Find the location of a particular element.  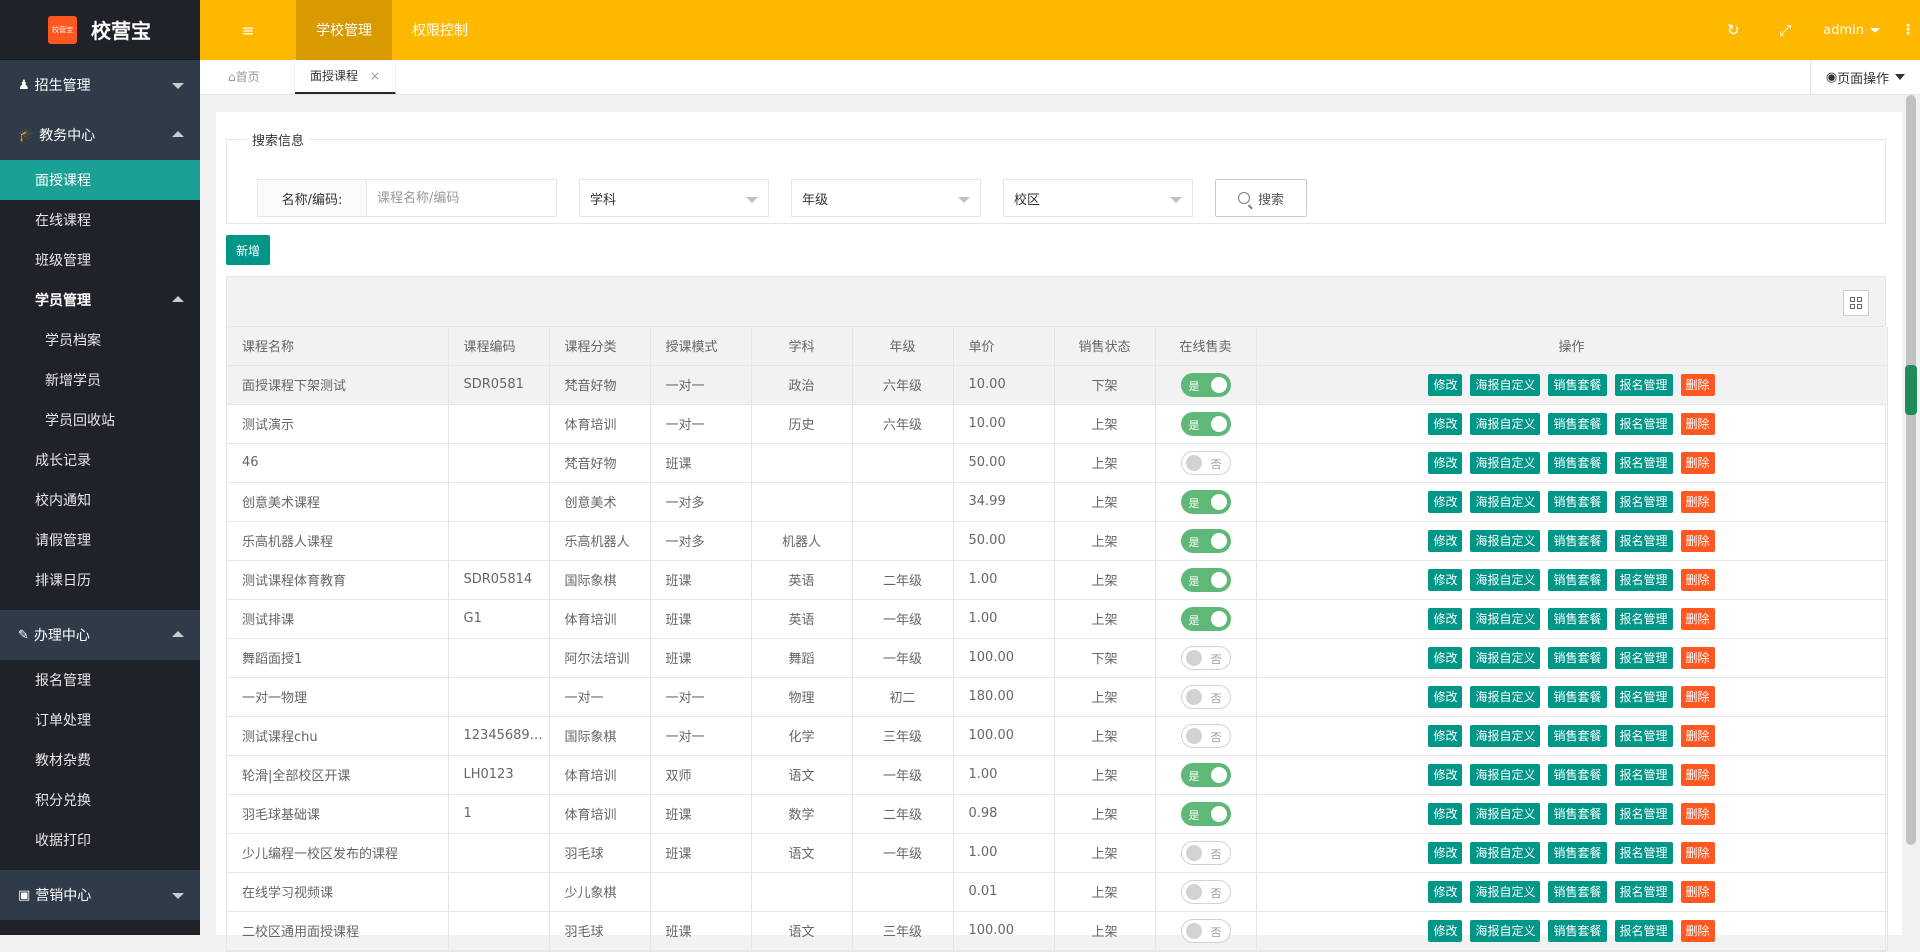

sidebar-item-points: 积分兑换 is located at coordinates (100, 800).